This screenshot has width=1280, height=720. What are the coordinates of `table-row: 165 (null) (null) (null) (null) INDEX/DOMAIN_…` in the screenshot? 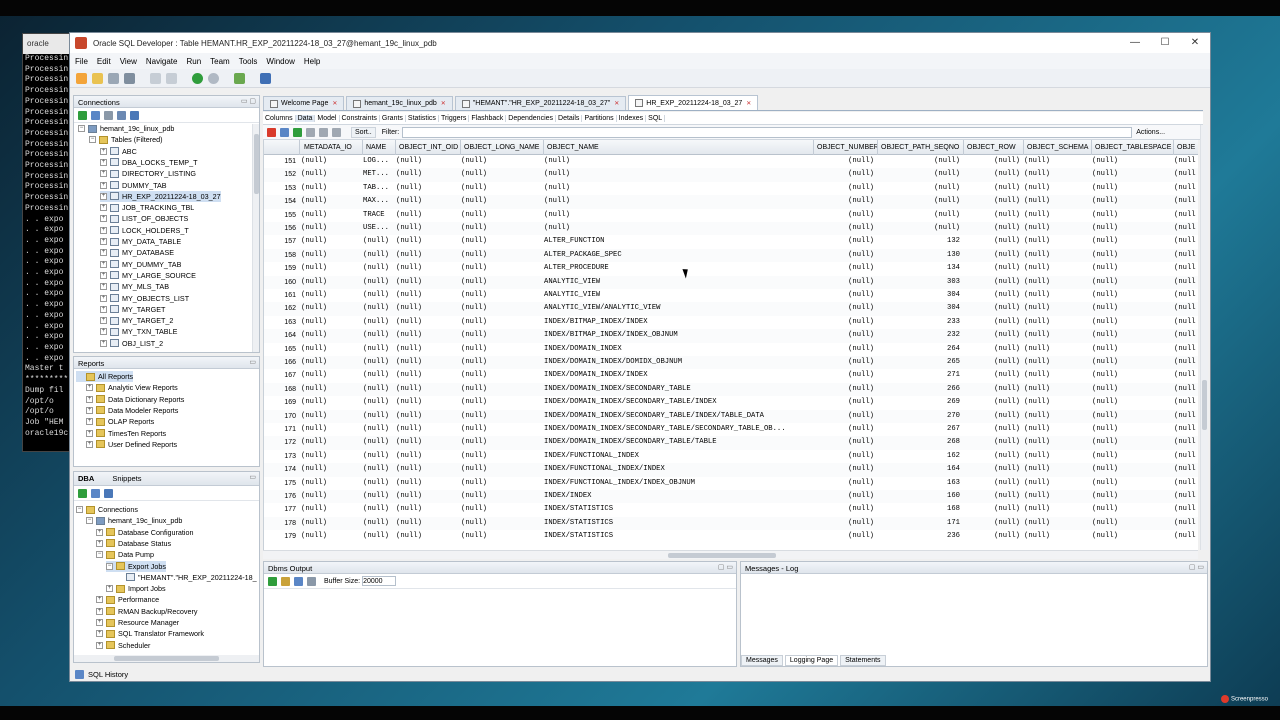 It's located at (731, 349).